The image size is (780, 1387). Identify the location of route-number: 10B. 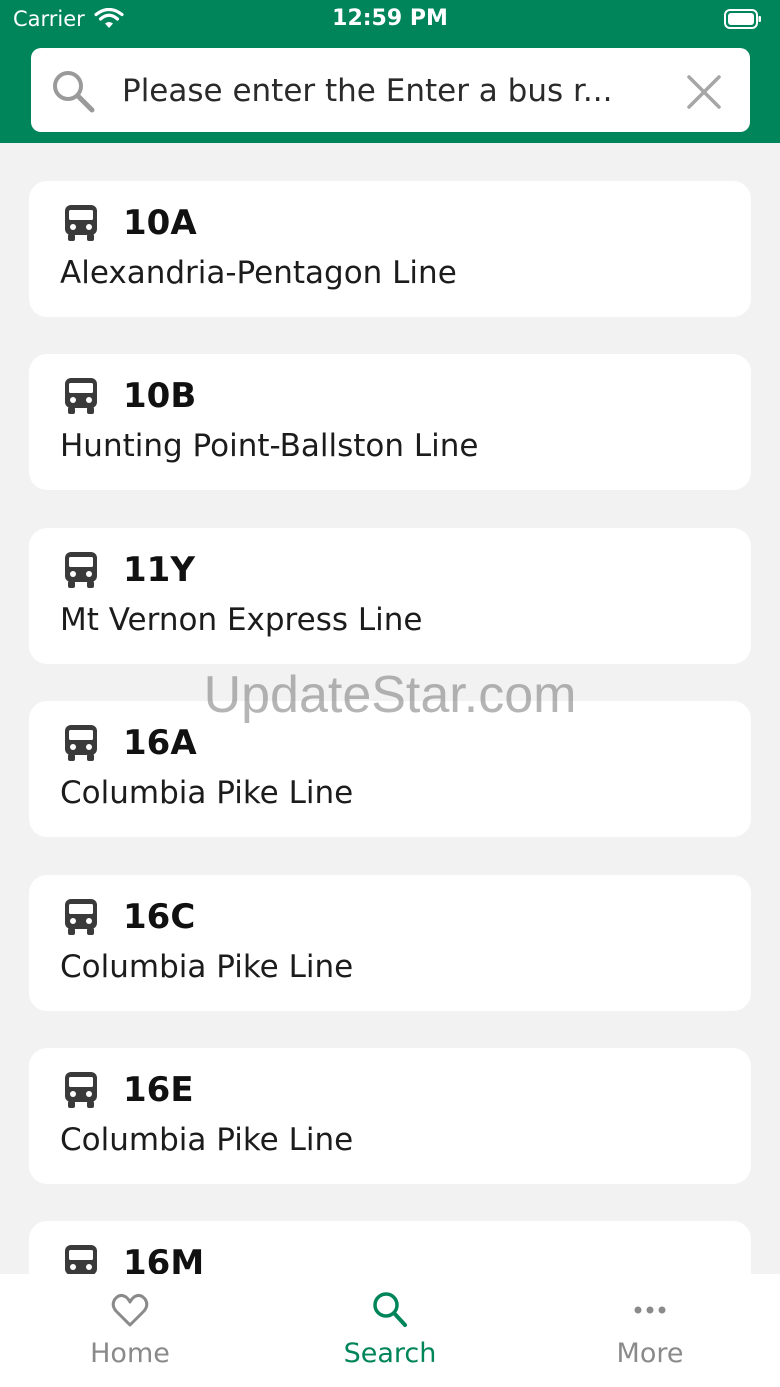
(160, 396).